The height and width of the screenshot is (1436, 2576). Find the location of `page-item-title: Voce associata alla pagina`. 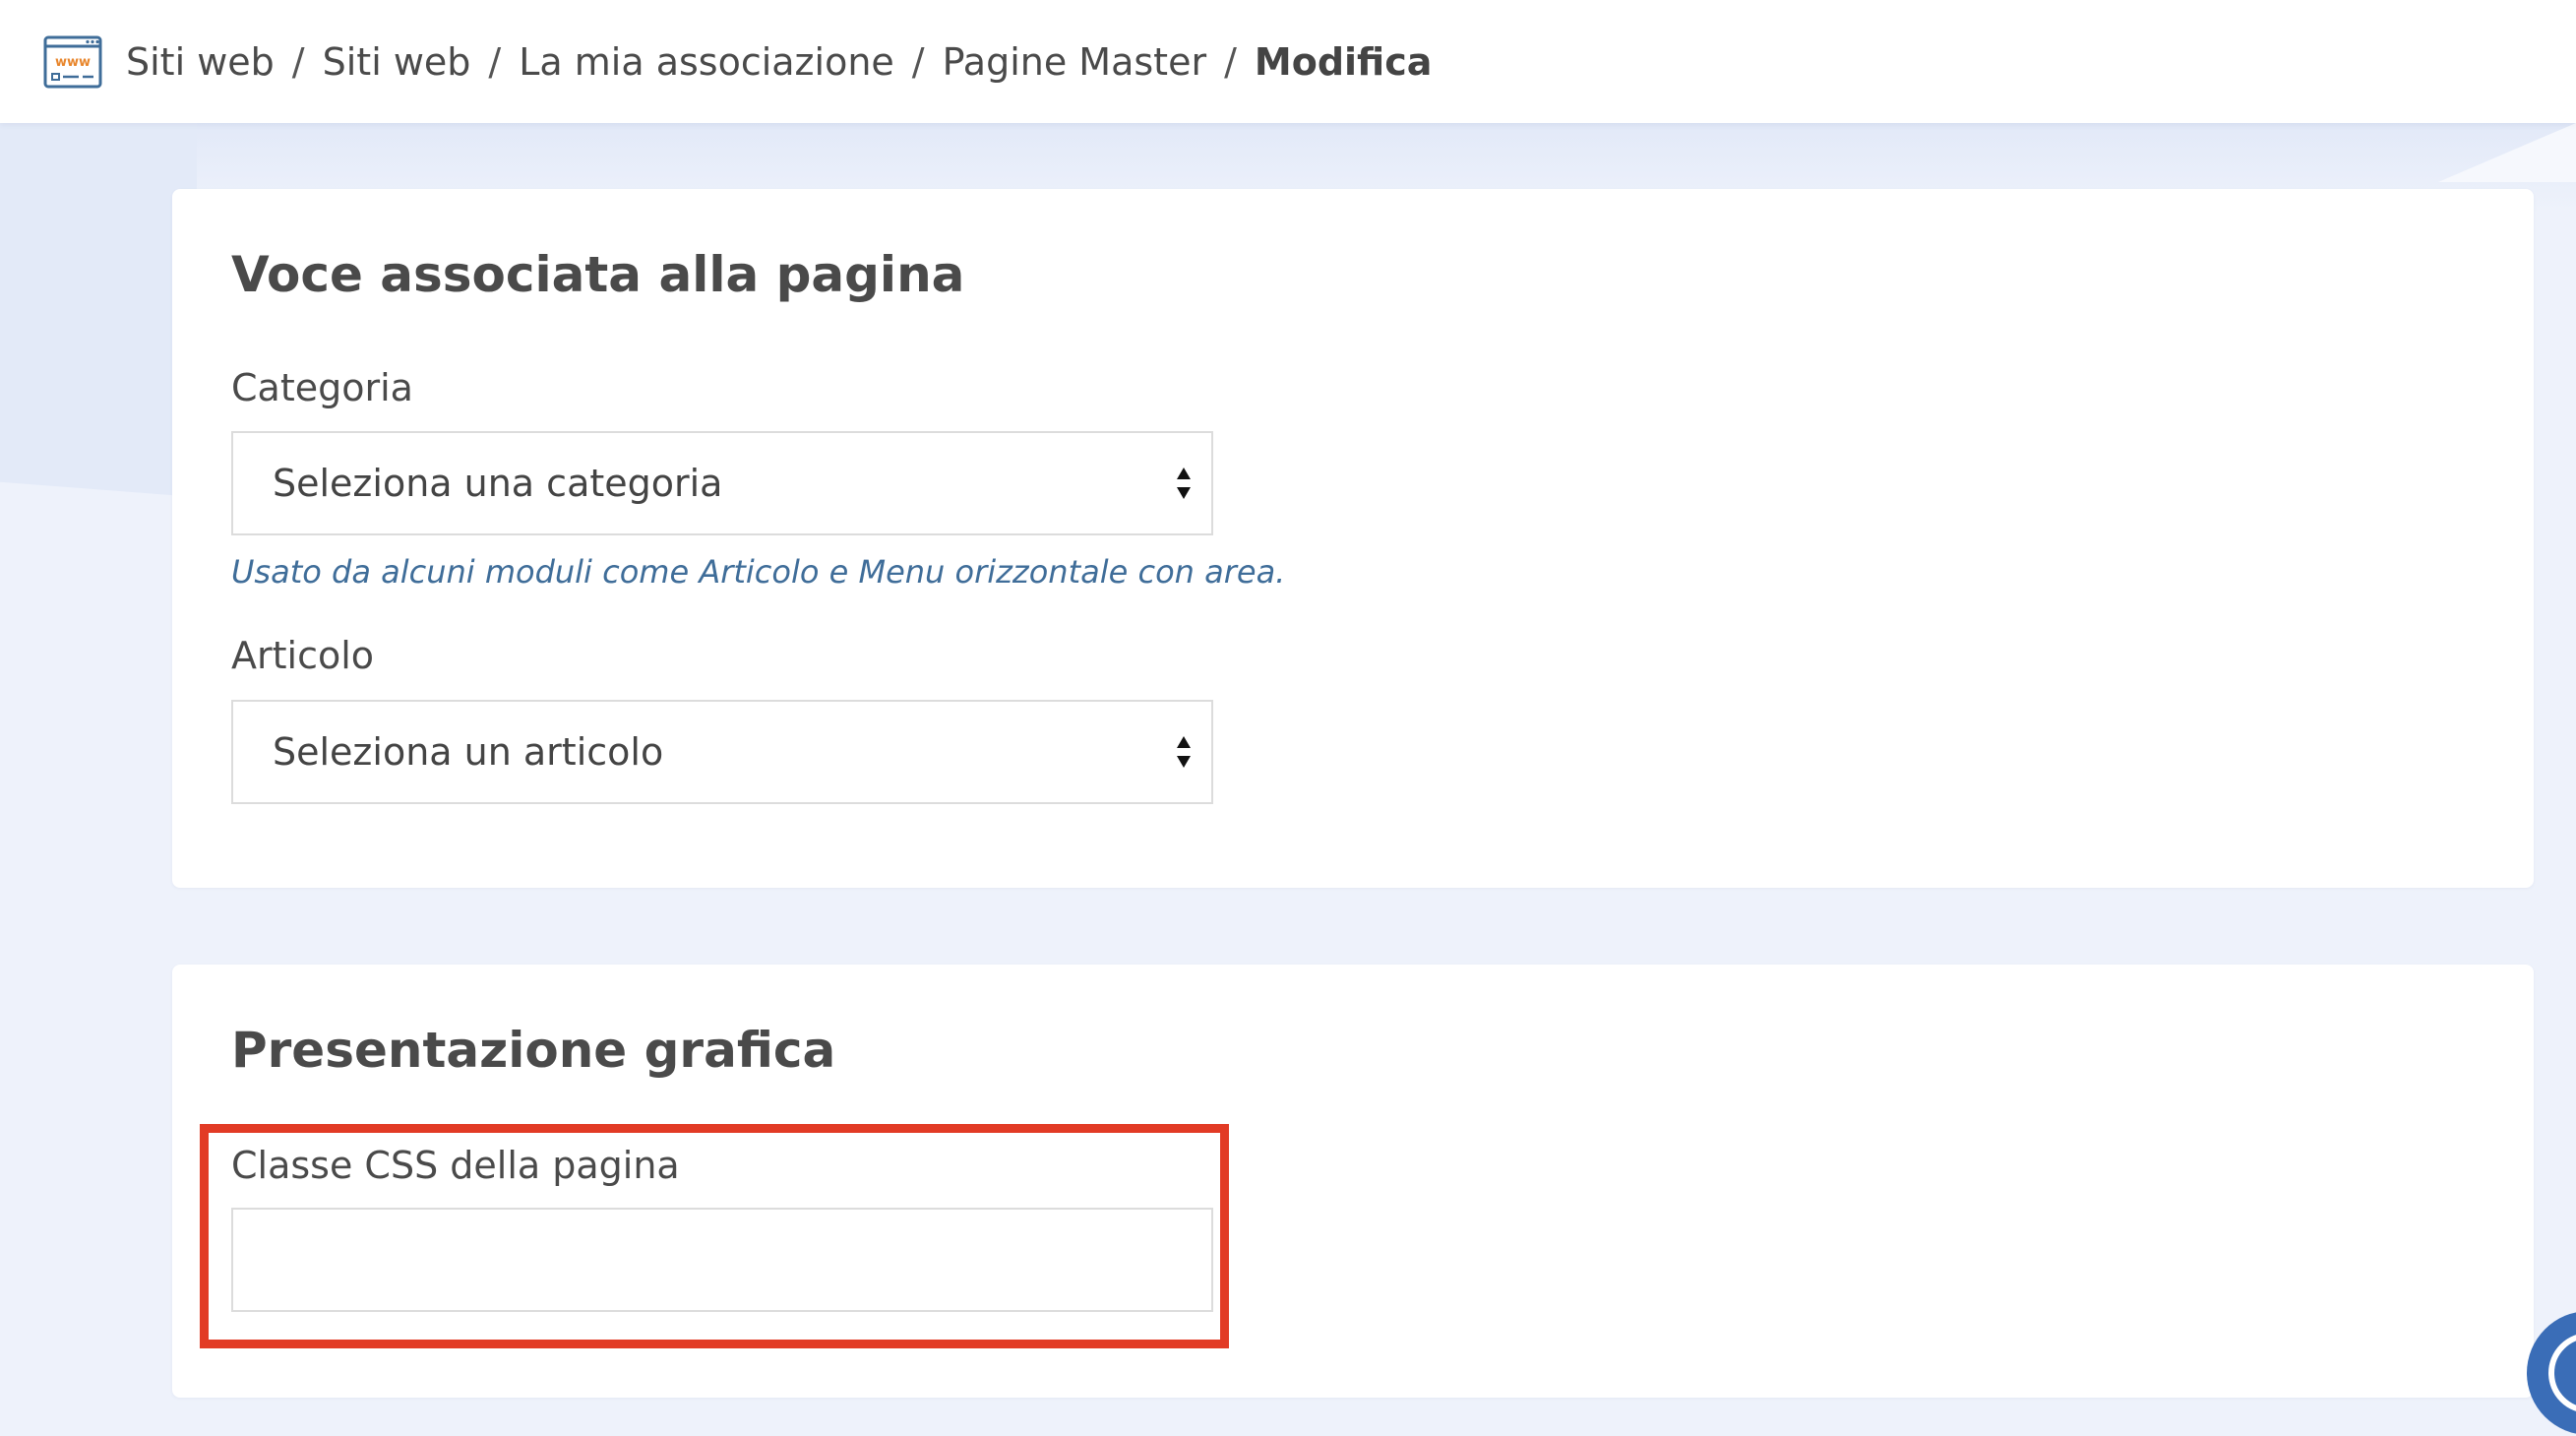

page-item-title: Voce associata alla pagina is located at coordinates (598, 274).